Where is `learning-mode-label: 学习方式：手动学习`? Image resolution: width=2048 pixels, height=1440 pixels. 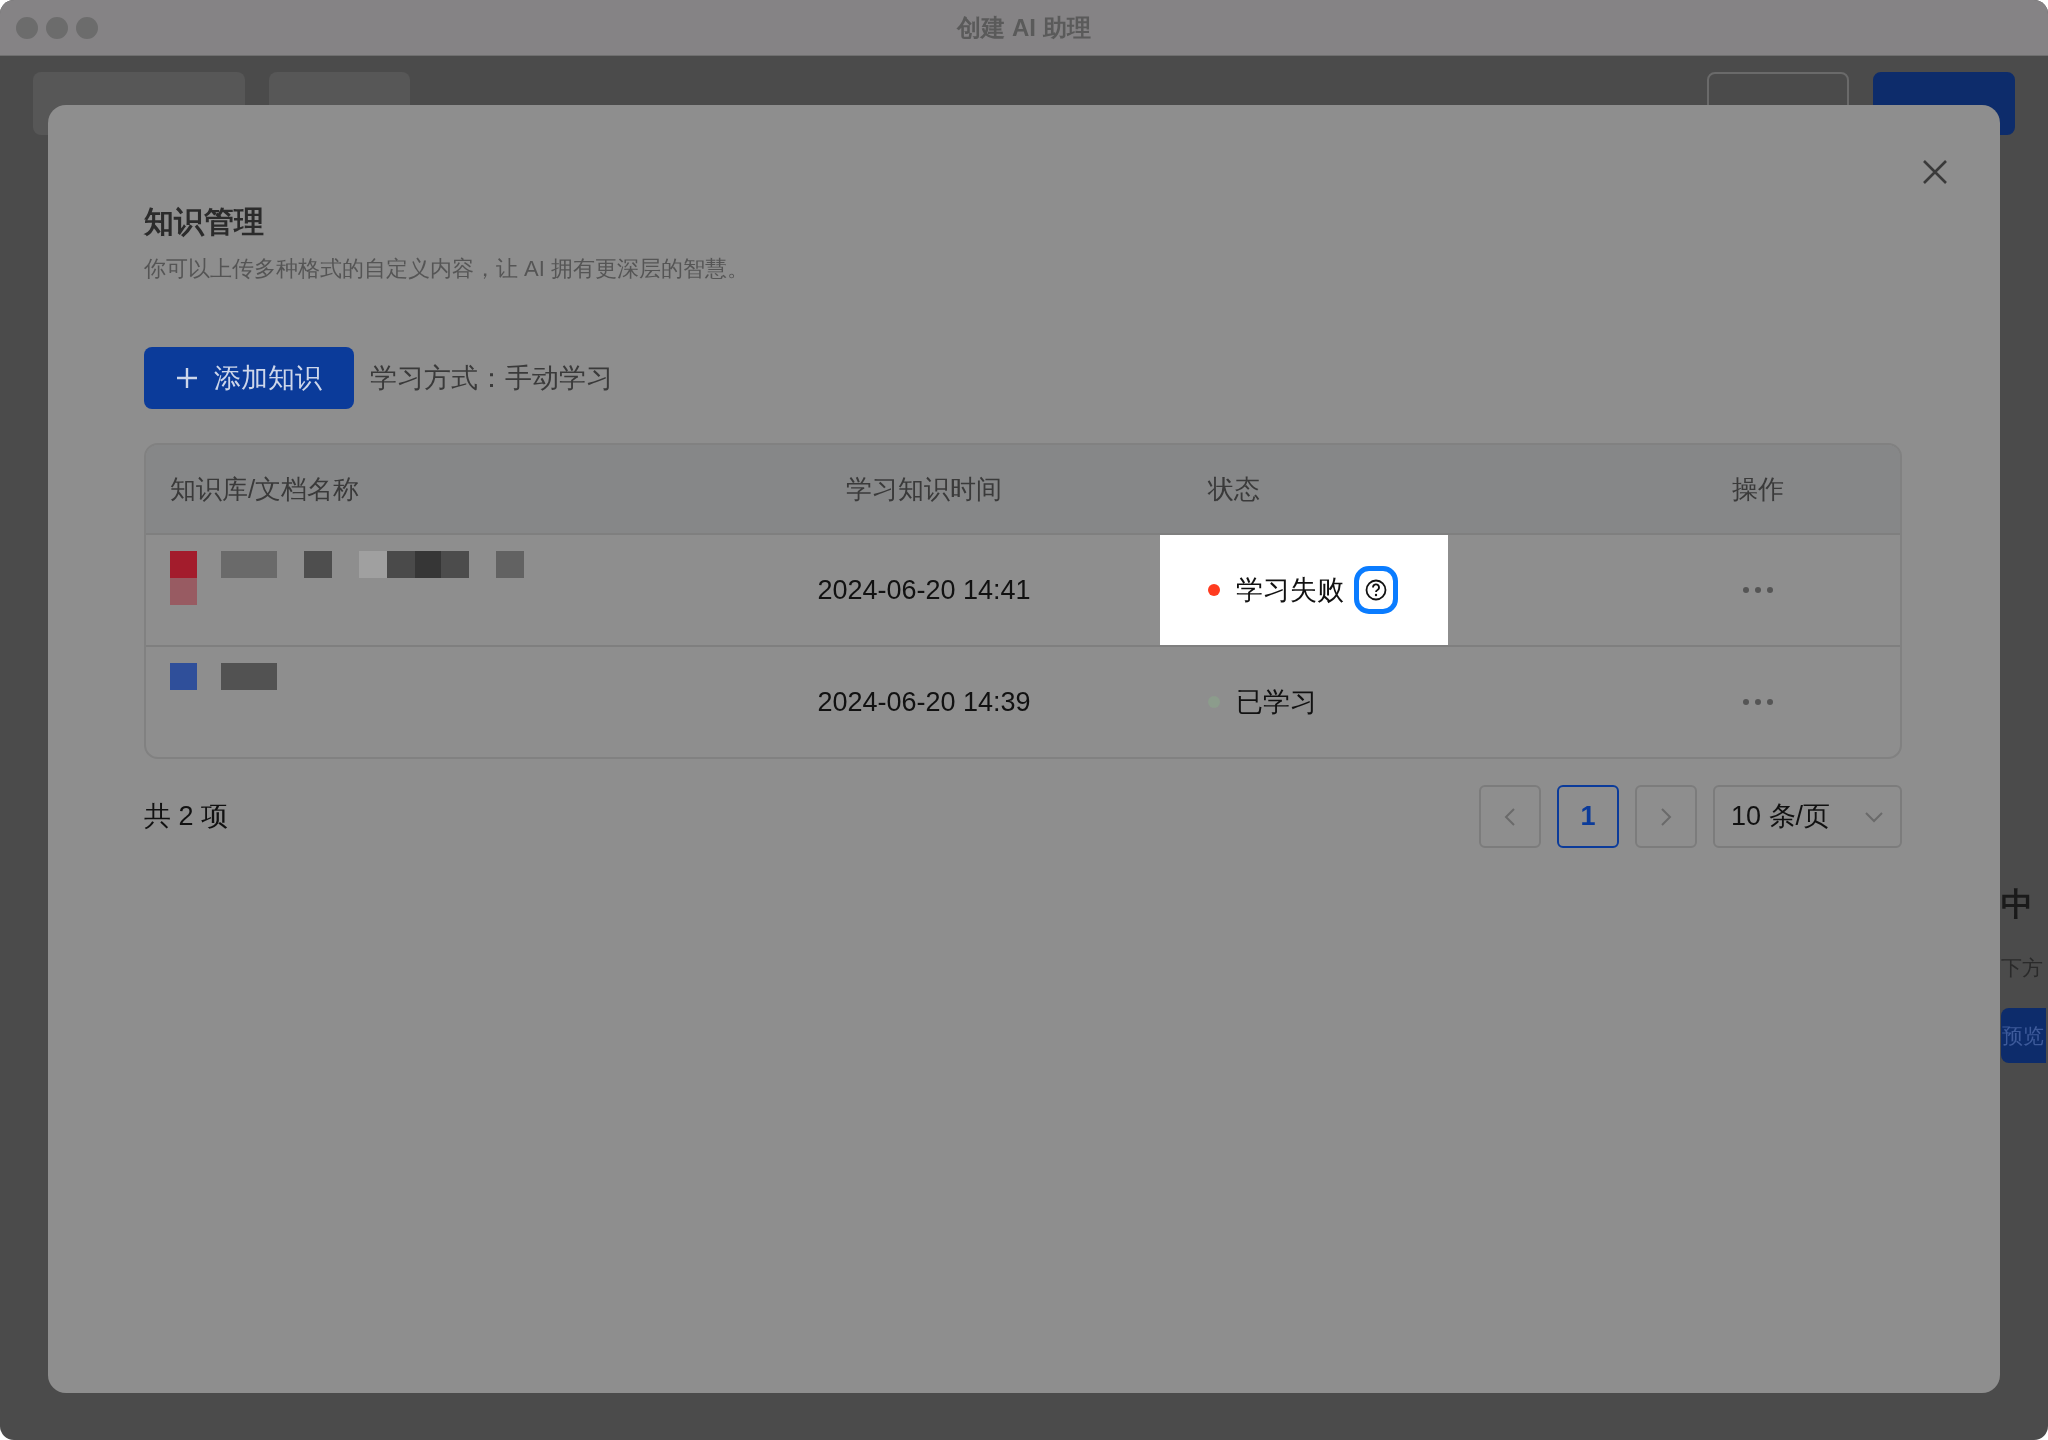 learning-mode-label: 学习方式：手动学习 is located at coordinates (491, 378).